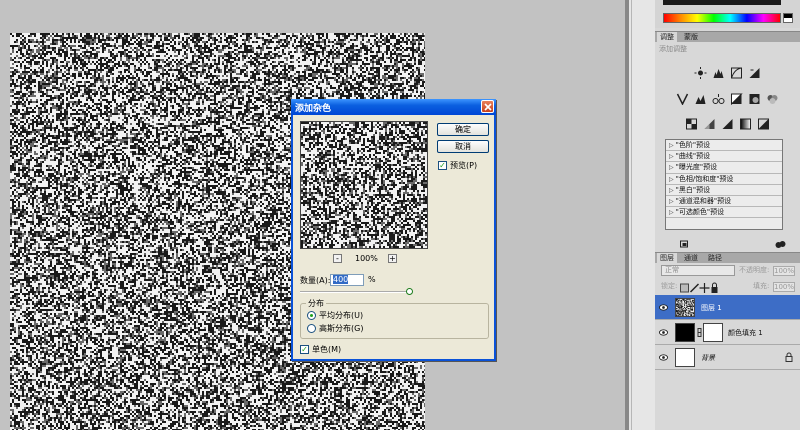 The width and height of the screenshot is (800, 430). I want to click on monochrome-checkbox: ✓, so click(304, 349).